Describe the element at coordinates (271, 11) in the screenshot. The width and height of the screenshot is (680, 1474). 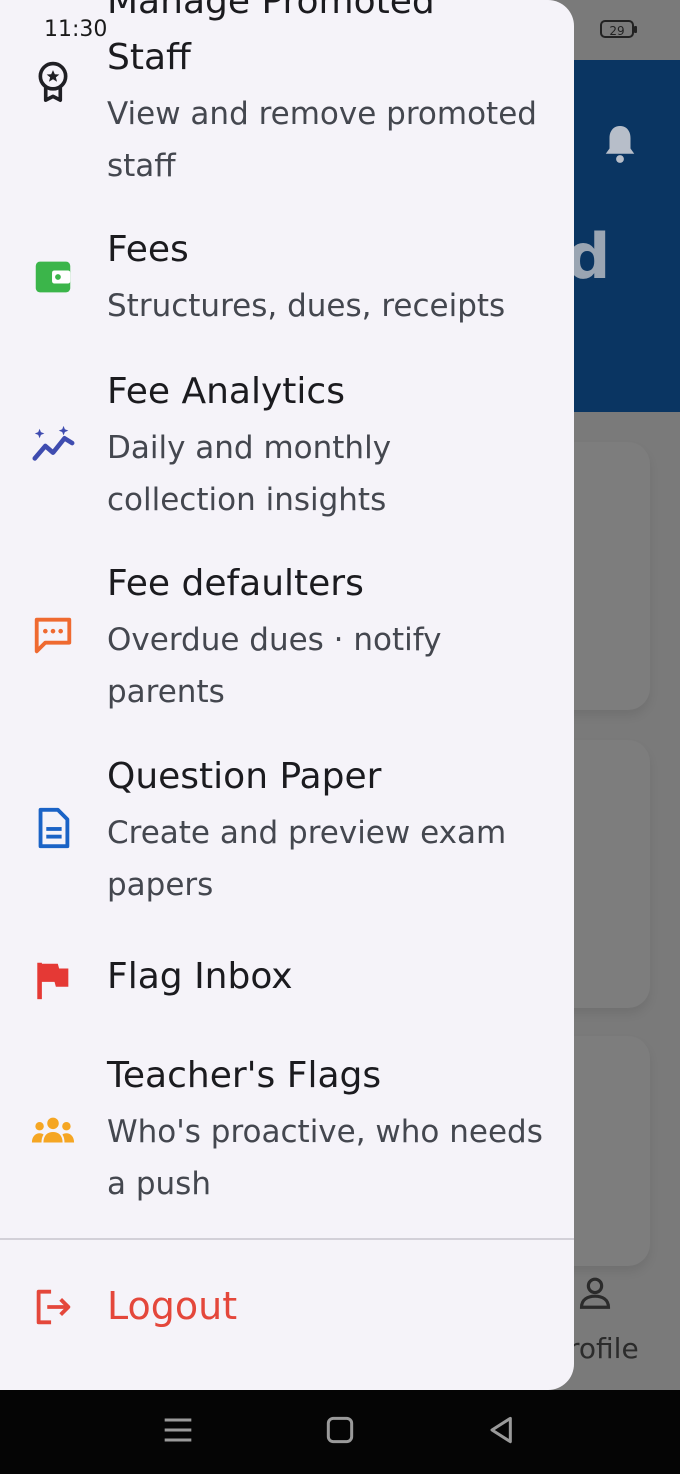
I see `drawer-item-title-clipped: Manage Promoted` at that location.